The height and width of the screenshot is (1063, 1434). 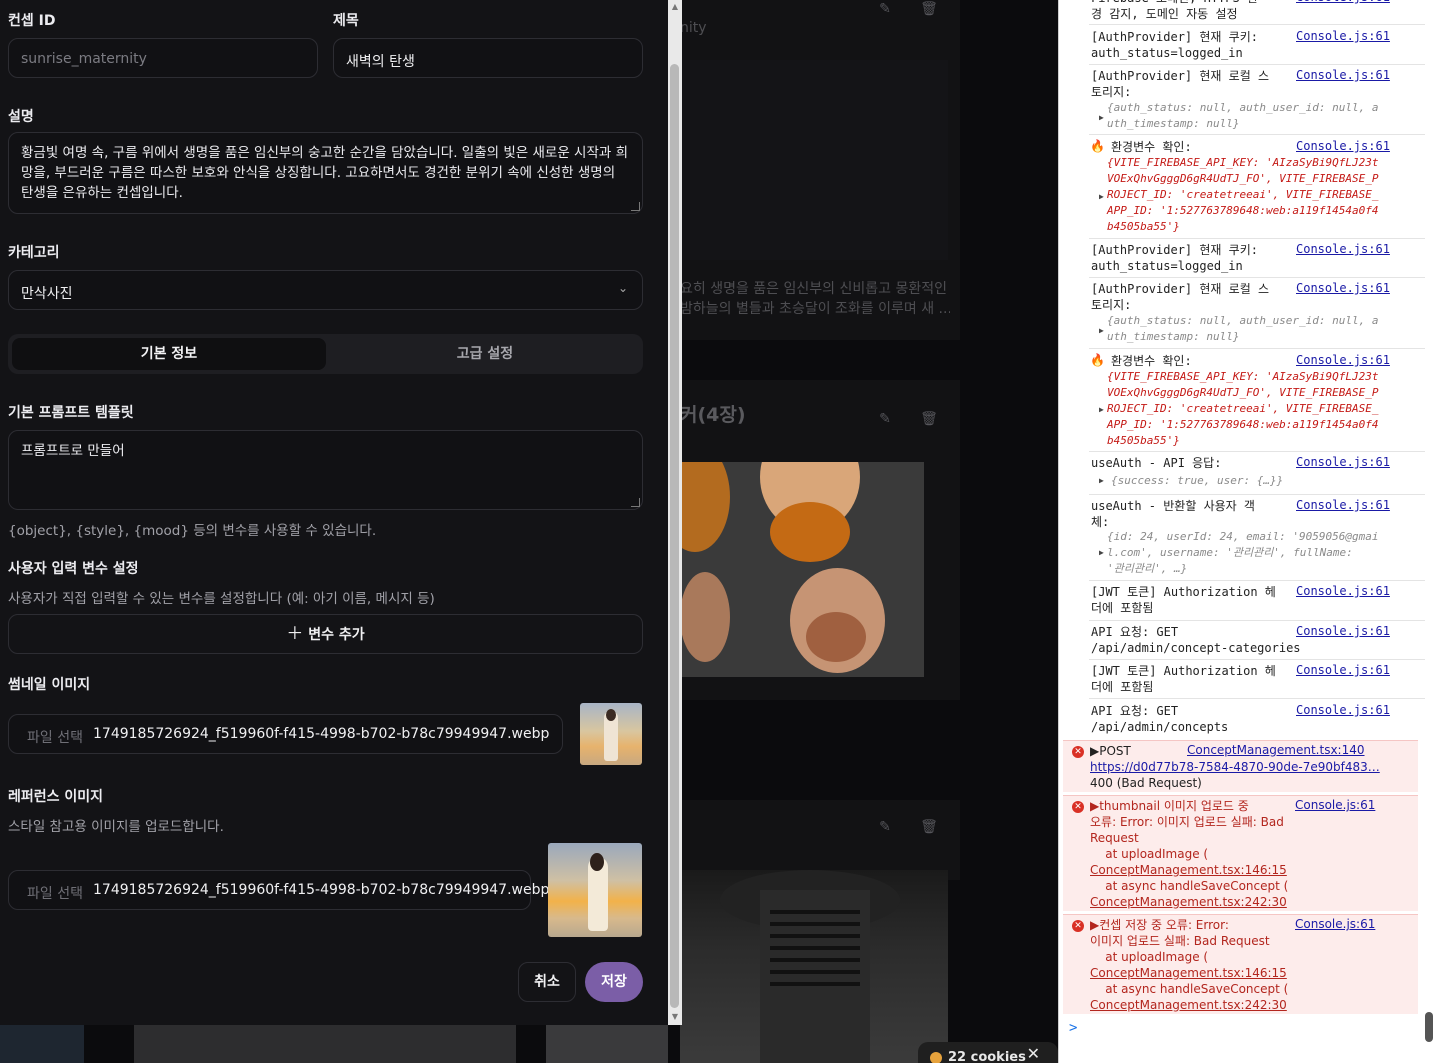 What do you see at coordinates (611, 734) in the screenshot?
I see `thumbnail-preview` at bounding box center [611, 734].